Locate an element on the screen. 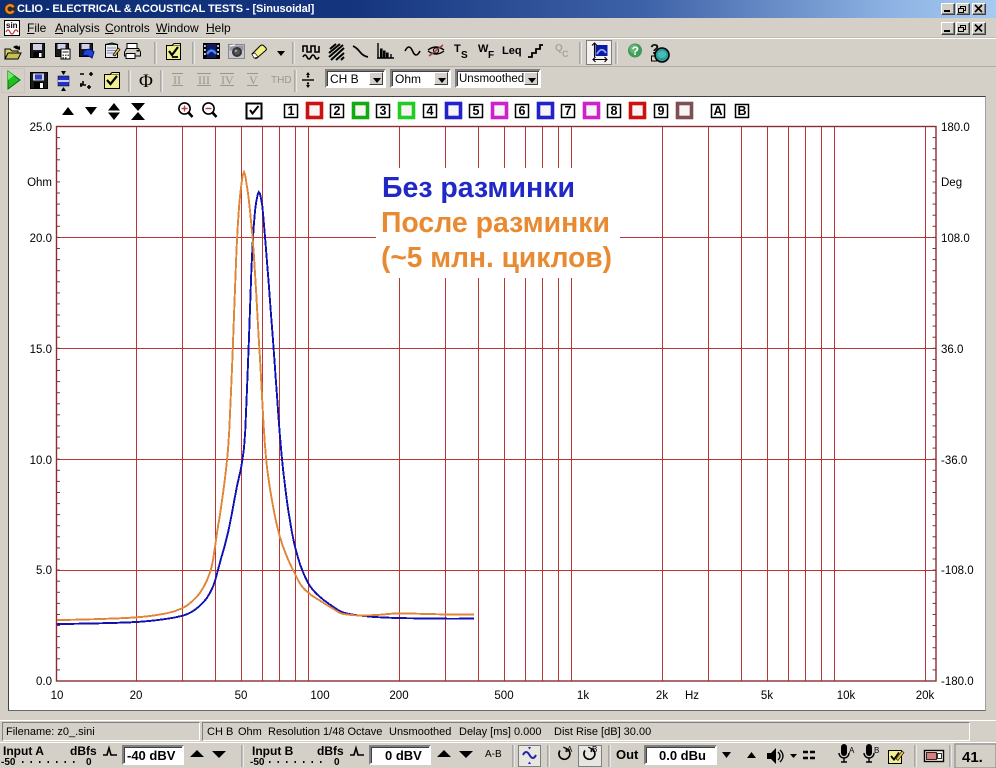 Image resolution: width=996 pixels, height=768 pixels. svg-text: 20 is located at coordinates (136, 696).